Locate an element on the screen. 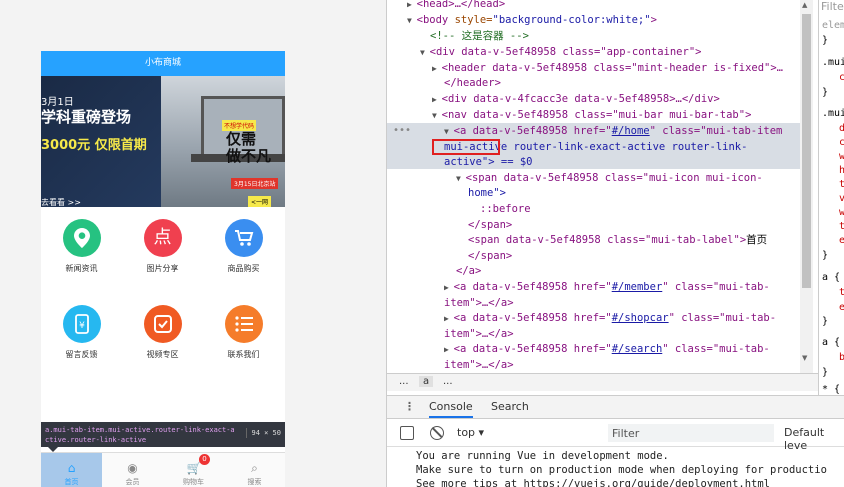  grid-item-contact: 联系我们 is located at coordinates (243, 336).